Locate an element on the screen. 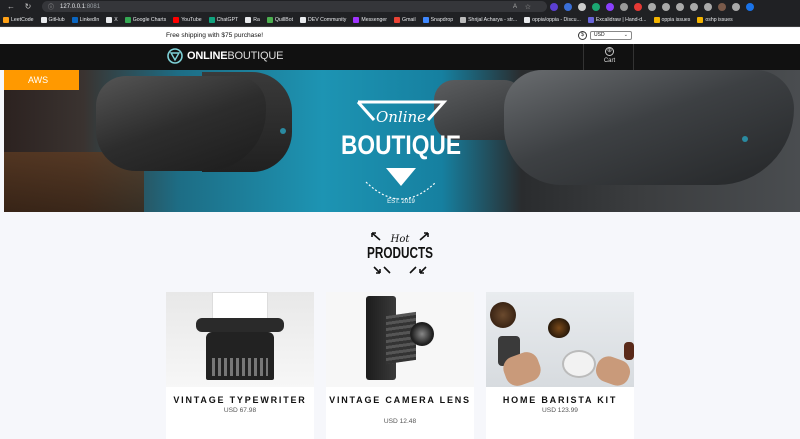 This screenshot has height=439, width=800. bookmark-item: oshp issues is located at coordinates (715, 19).